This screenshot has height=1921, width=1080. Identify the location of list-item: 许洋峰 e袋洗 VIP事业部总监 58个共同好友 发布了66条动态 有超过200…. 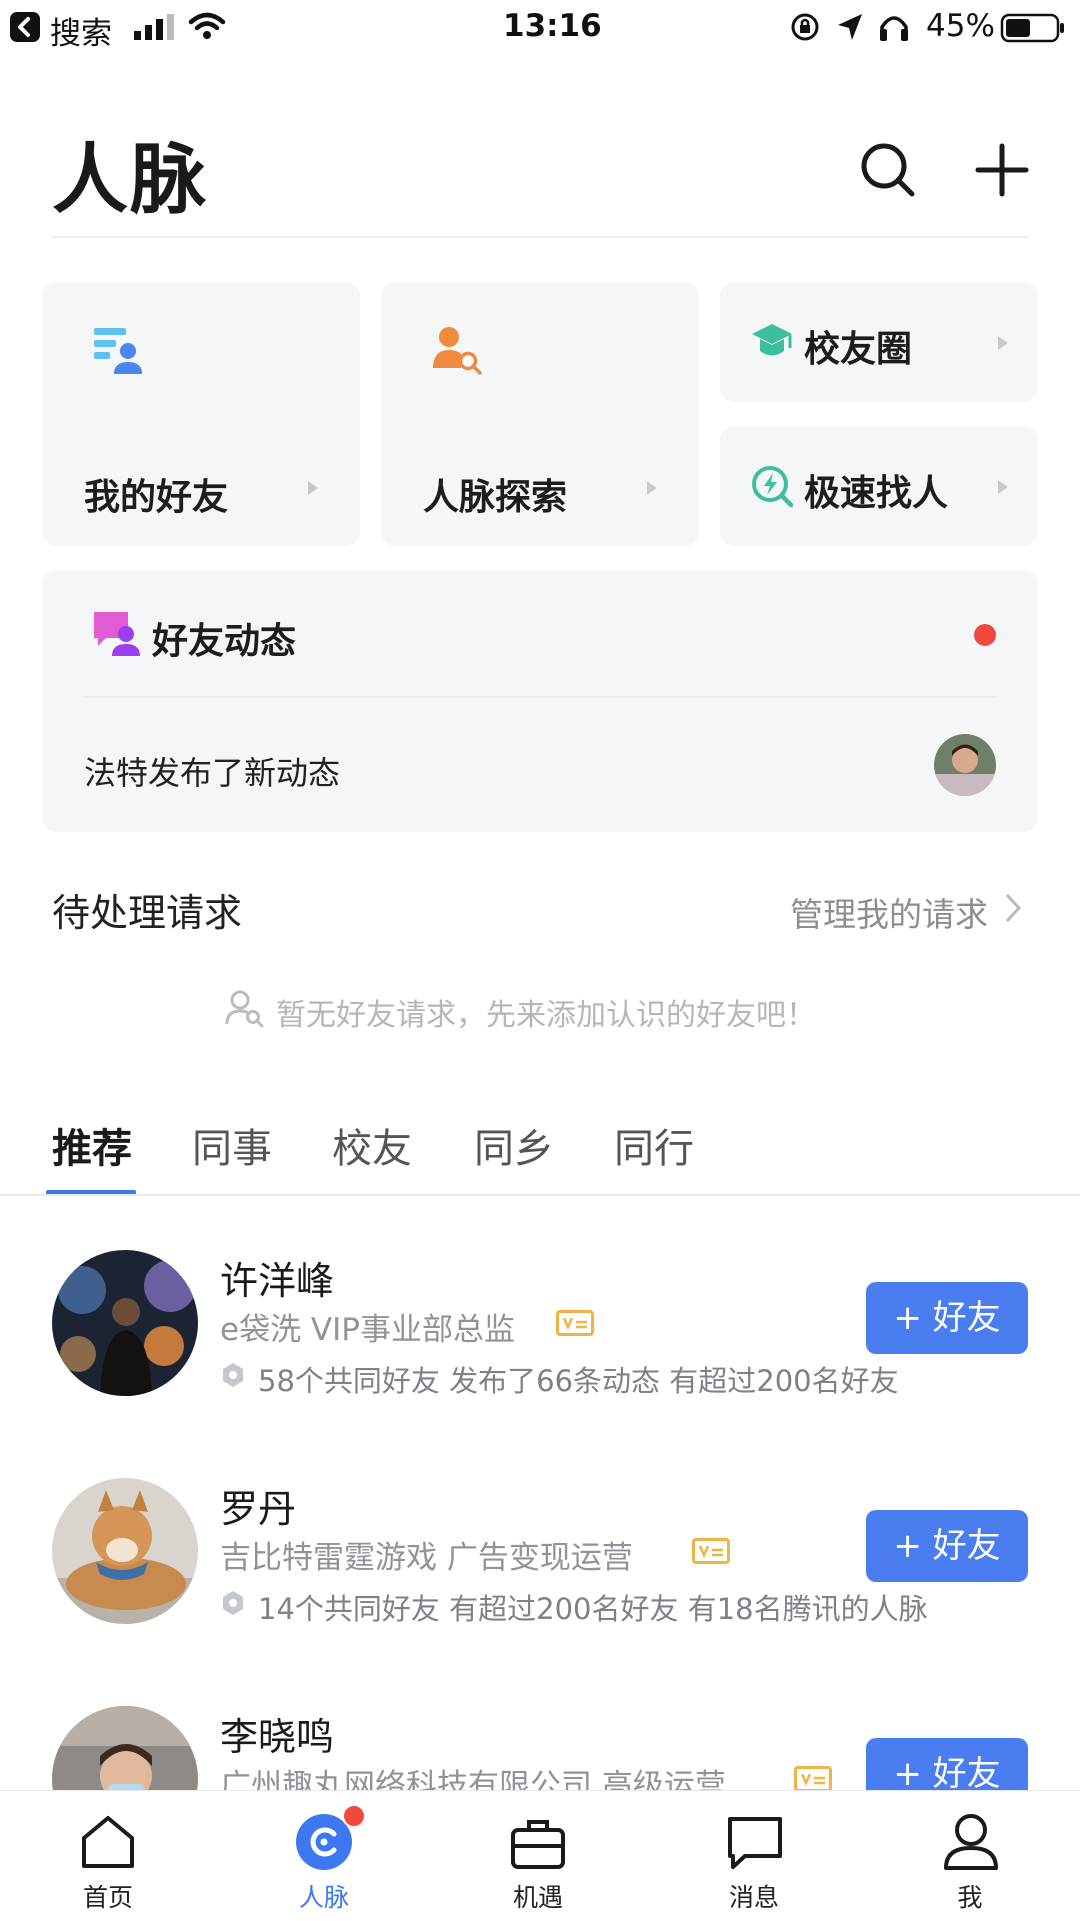
(540, 1330).